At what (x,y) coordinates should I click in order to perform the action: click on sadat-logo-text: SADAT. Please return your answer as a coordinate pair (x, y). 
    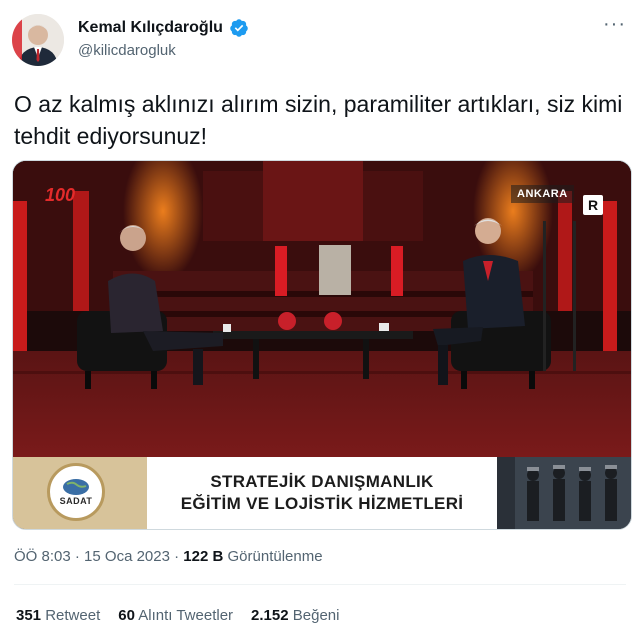
    Looking at the image, I should click on (76, 501).